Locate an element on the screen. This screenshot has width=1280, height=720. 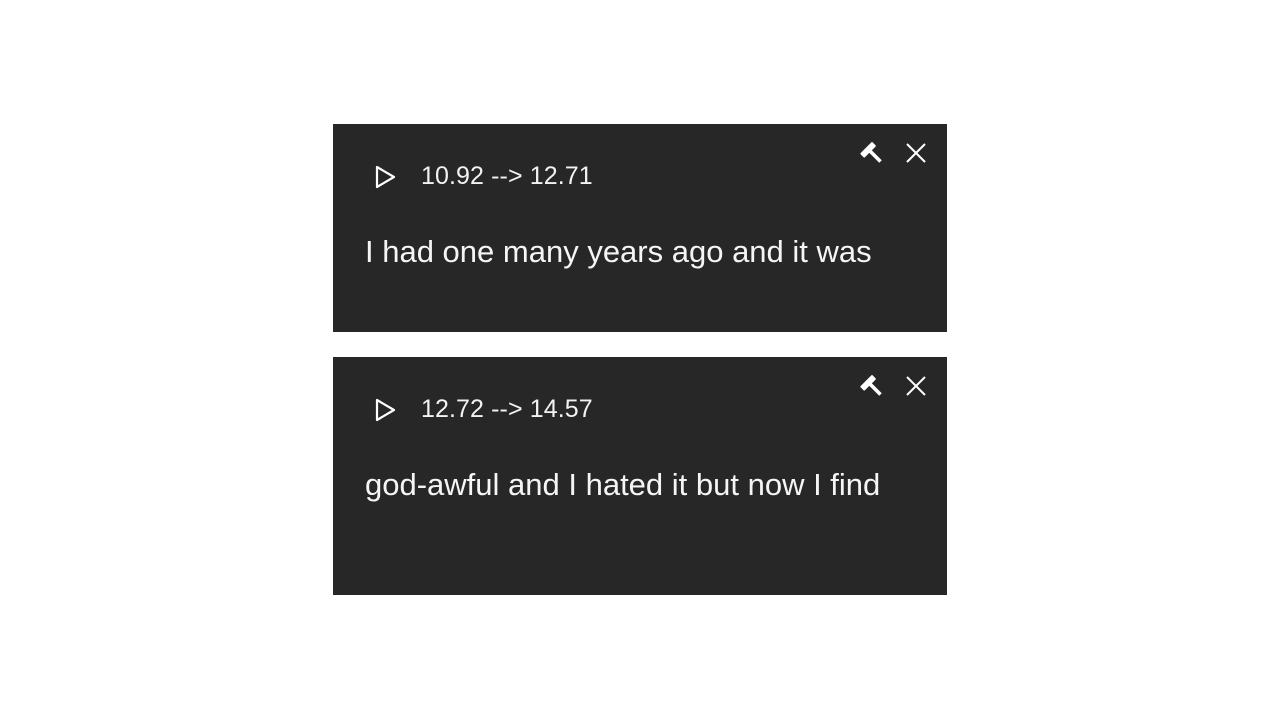
cue-text: god-awful and I hated it but now I find is located at coordinates (635, 485).